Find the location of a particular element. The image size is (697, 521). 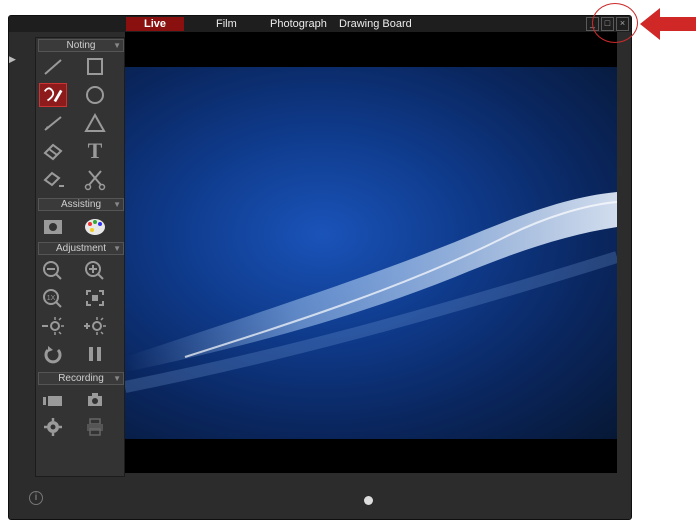

section-assisting: Assisting ▼ is located at coordinates (81, 204).